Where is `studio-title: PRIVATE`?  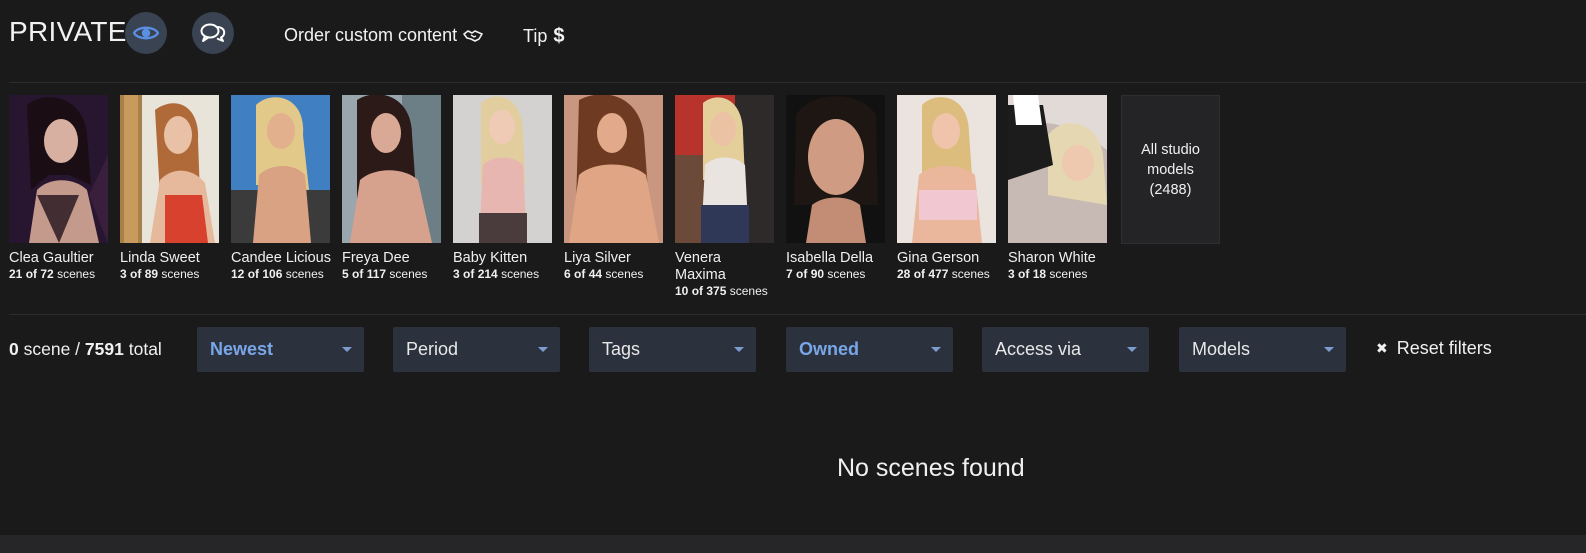 studio-title: PRIVATE is located at coordinates (68, 31).